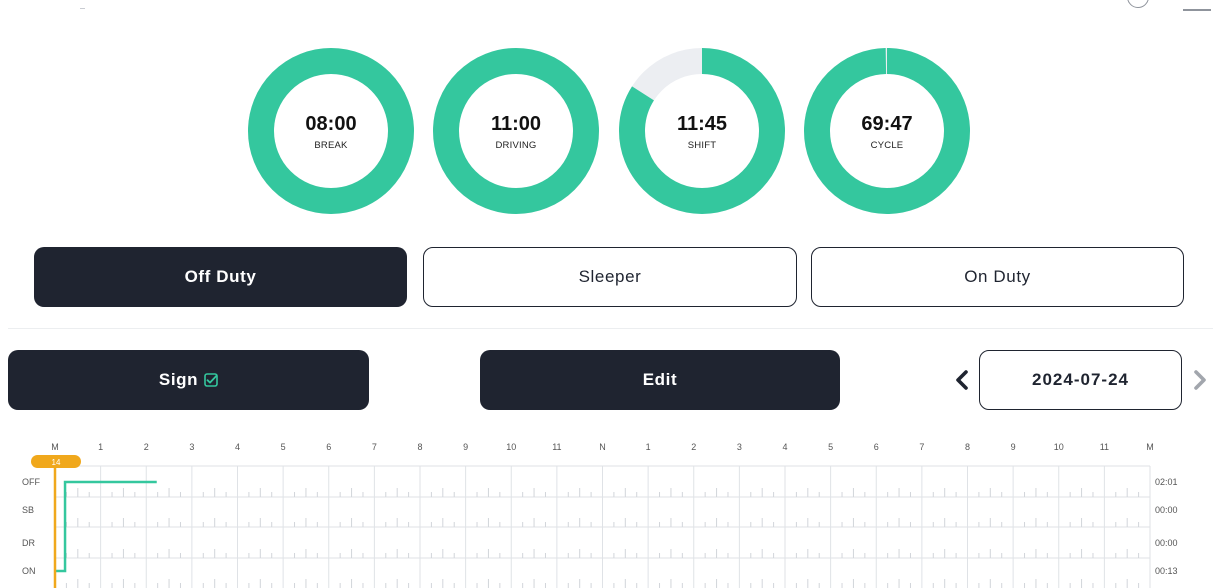 The height and width of the screenshot is (588, 1213). What do you see at coordinates (1197, 10) in the screenshot?
I see `menu-icon` at bounding box center [1197, 10].